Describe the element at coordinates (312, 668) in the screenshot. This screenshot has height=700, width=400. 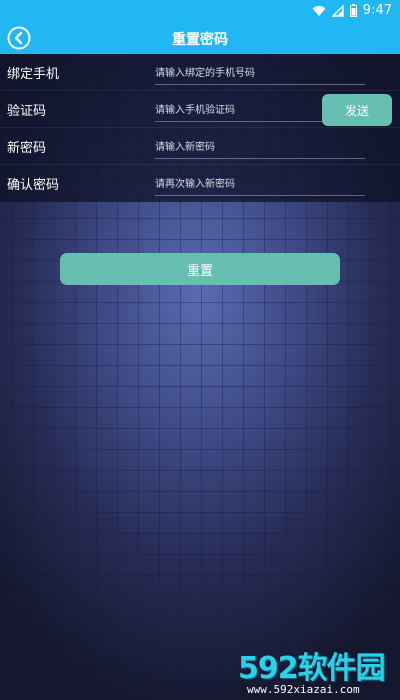
I see `watermark-logo: 592软件园` at that location.